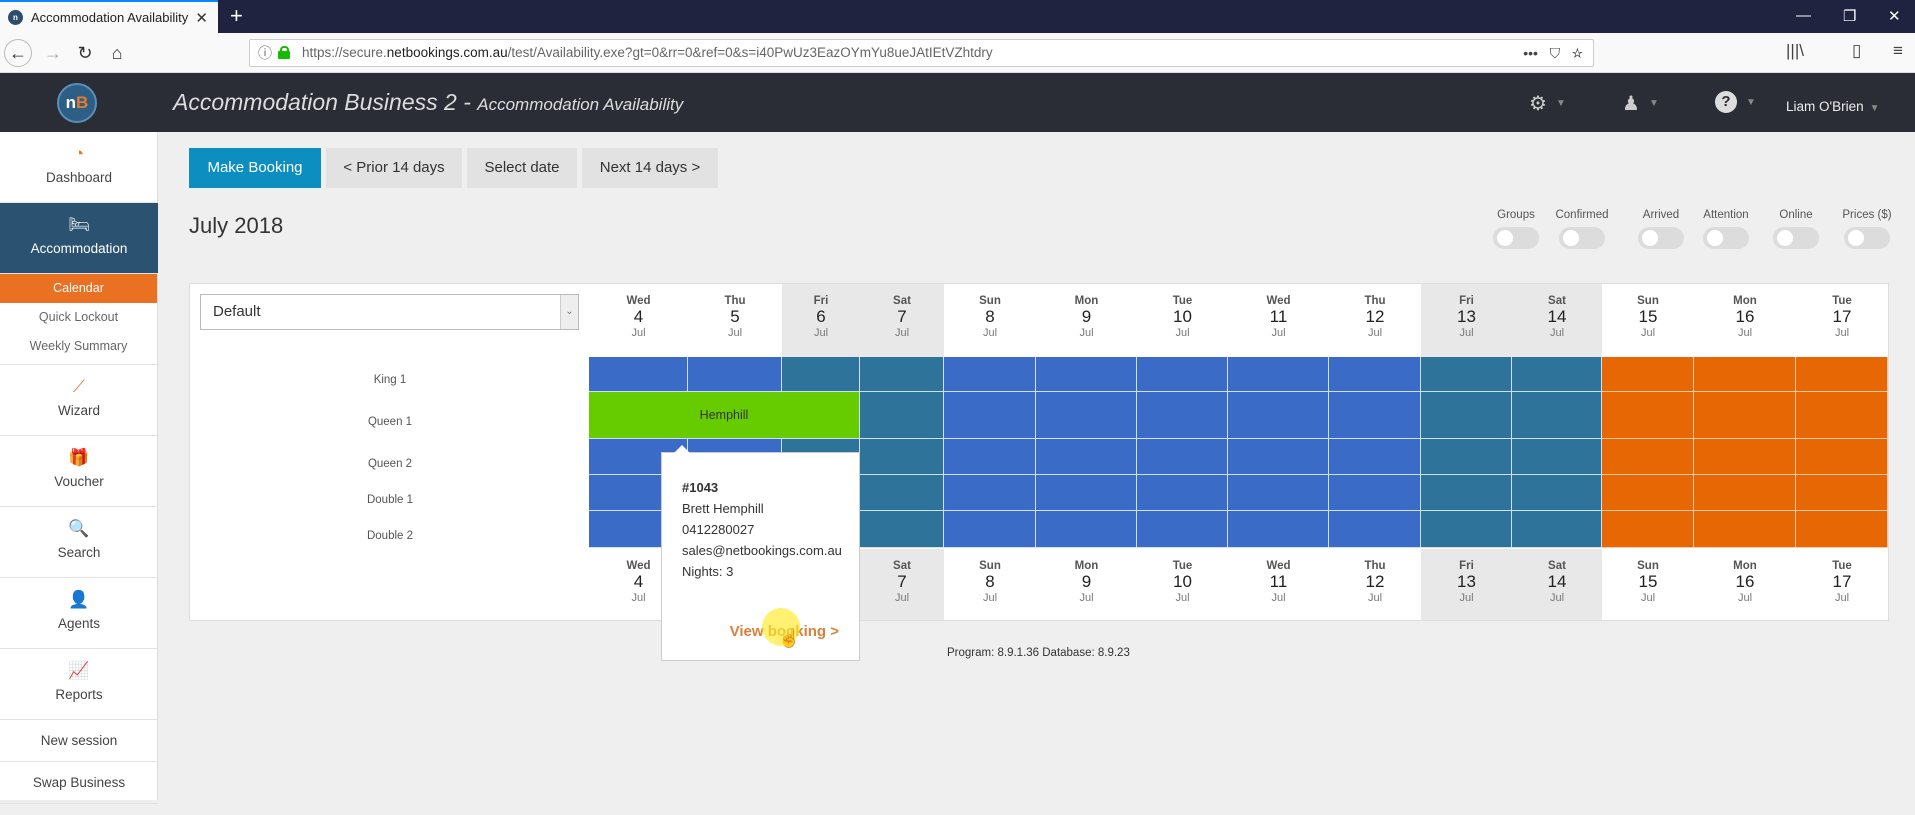 Image resolution: width=1915 pixels, height=815 pixels. What do you see at coordinates (79, 167) in the screenshot?
I see `sidebar-item-dashboard: ◔ Dashboard` at bounding box center [79, 167].